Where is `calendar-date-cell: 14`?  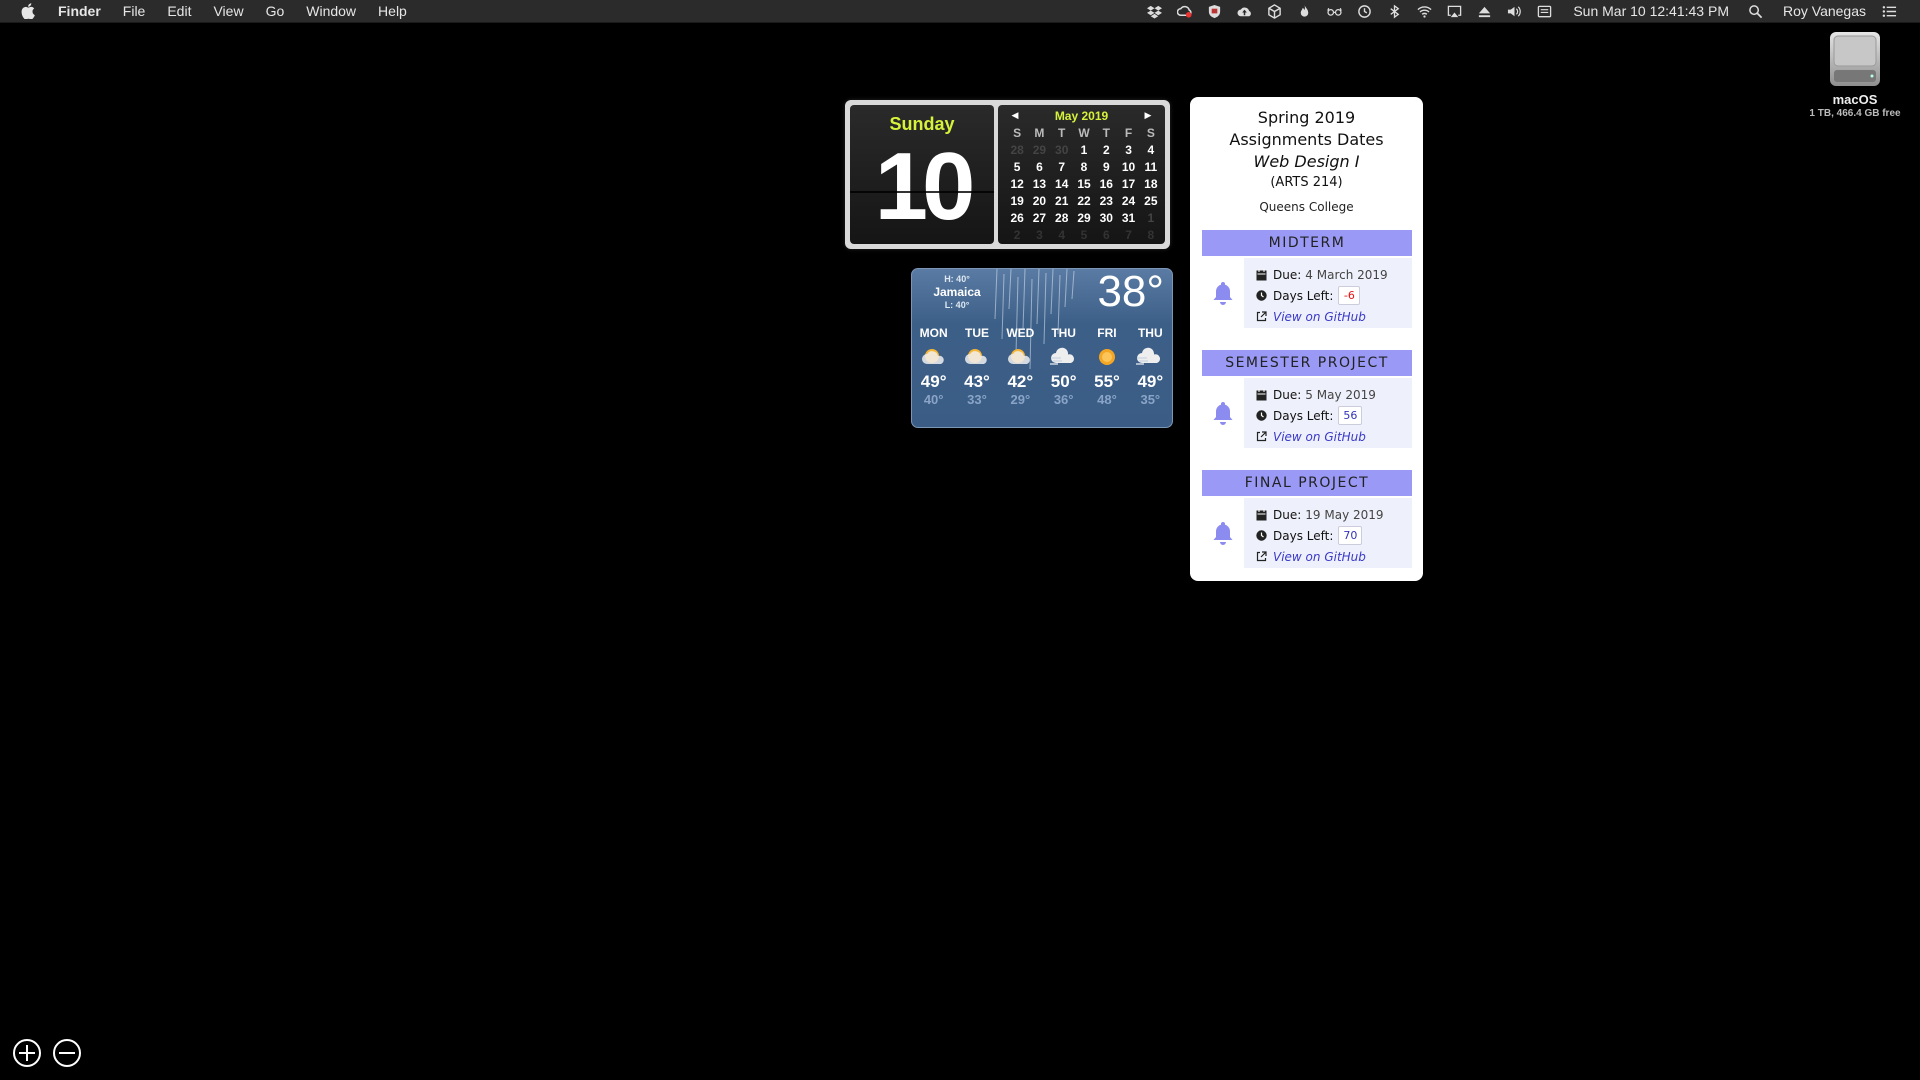
calendar-date-cell: 14 is located at coordinates (1062, 184).